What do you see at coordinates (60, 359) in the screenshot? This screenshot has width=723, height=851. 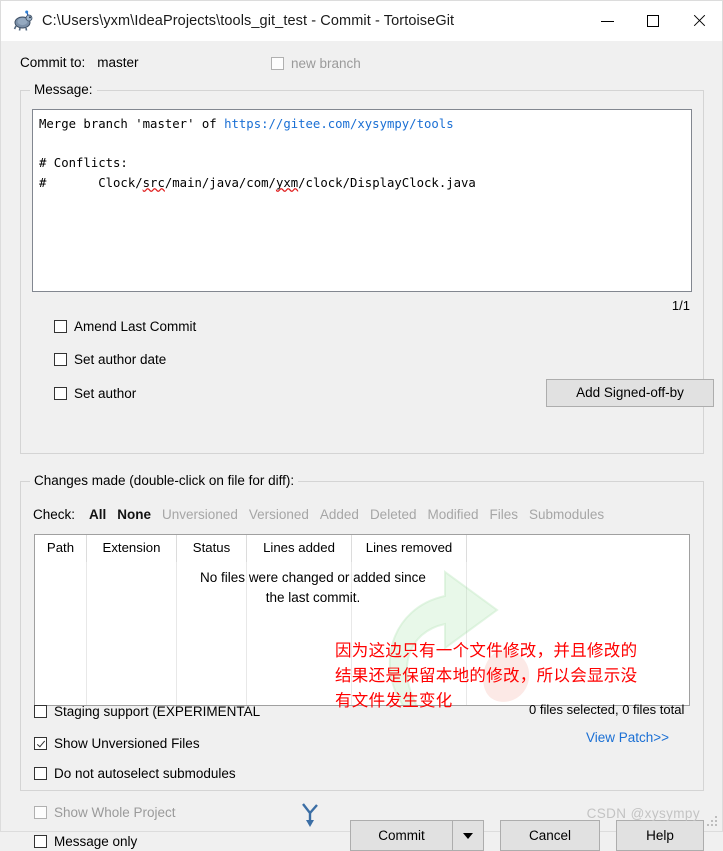 I see `set-author-date-checkbox` at bounding box center [60, 359].